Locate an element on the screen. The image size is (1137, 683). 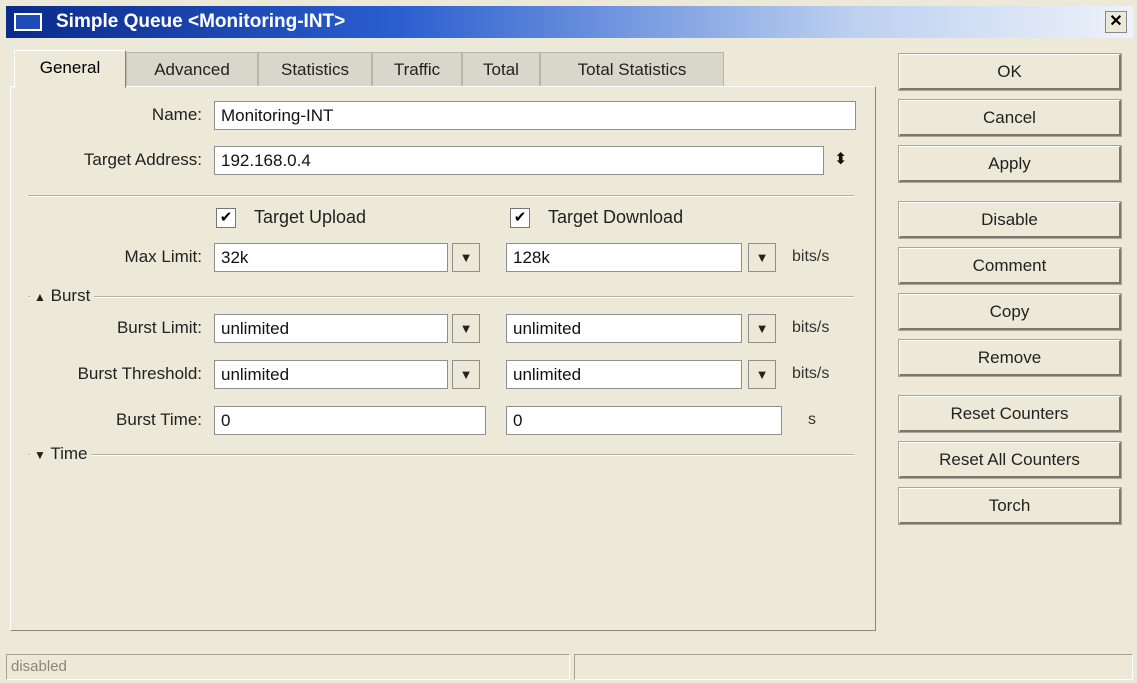
tab-total-statistics: Total Statistics is located at coordinates (632, 69).